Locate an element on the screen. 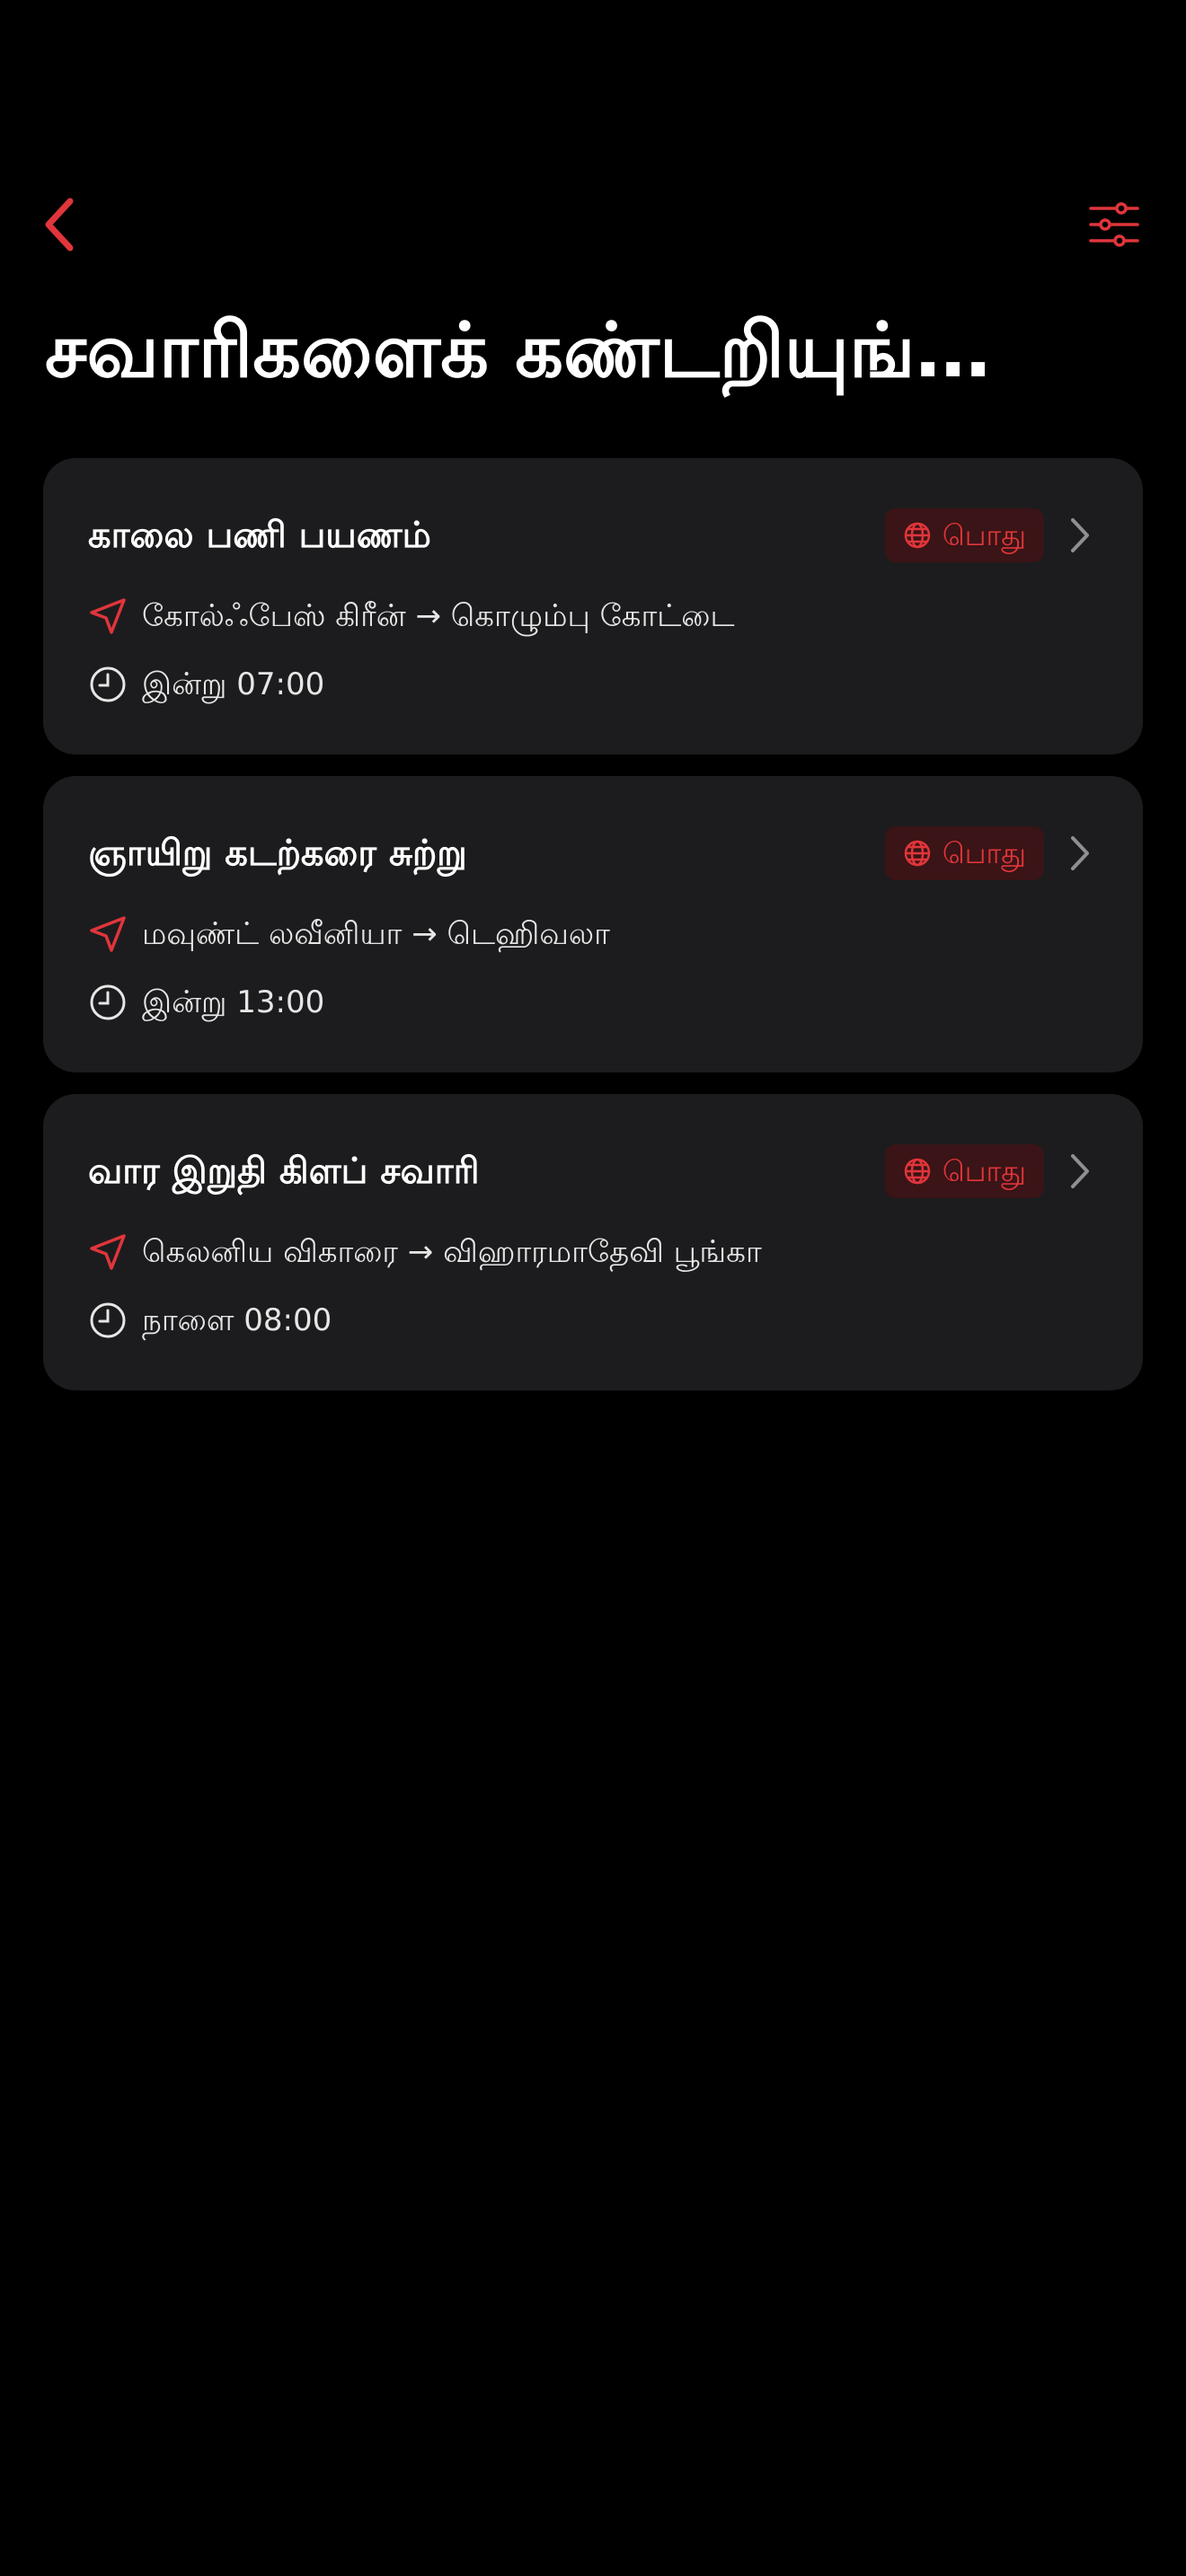 The width and height of the screenshot is (1186, 2576). route-row: மவுண்ட் லவீனியா → டெஹிவலா is located at coordinates (349, 934).